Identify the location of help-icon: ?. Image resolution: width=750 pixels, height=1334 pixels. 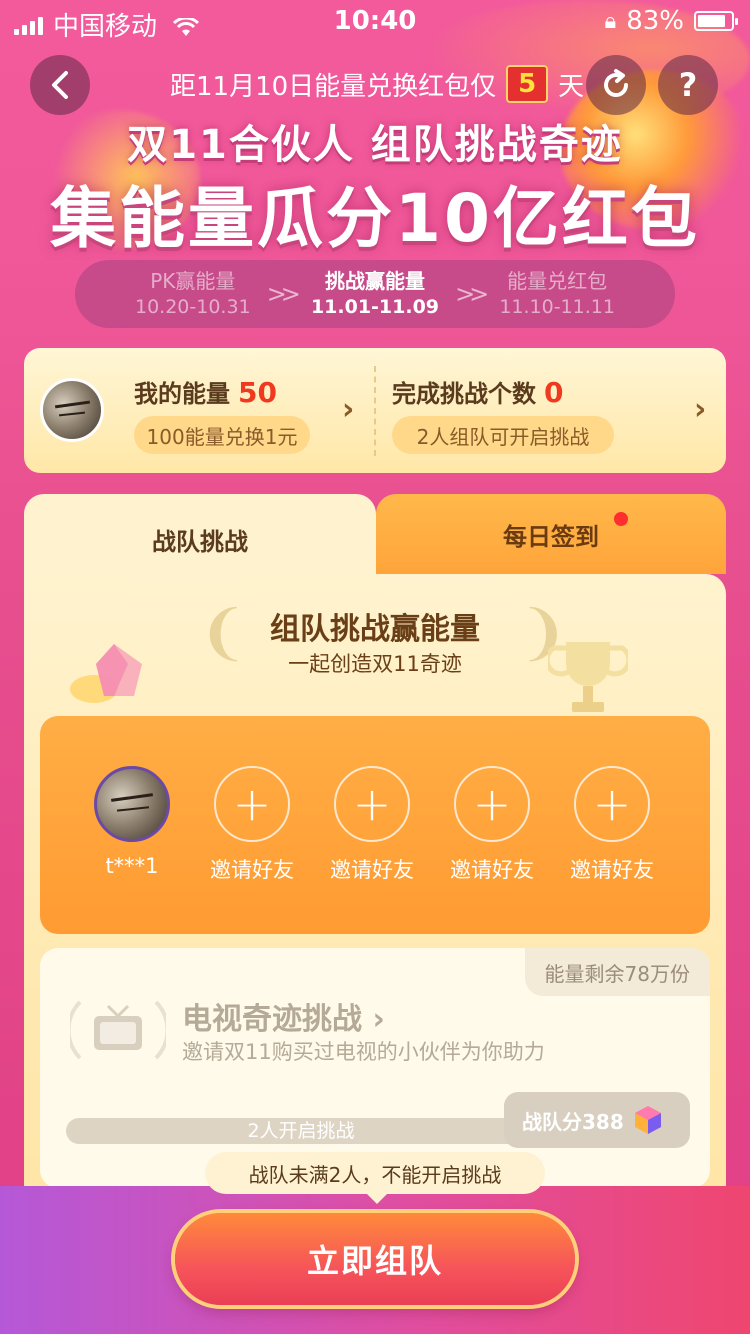
(688, 85).